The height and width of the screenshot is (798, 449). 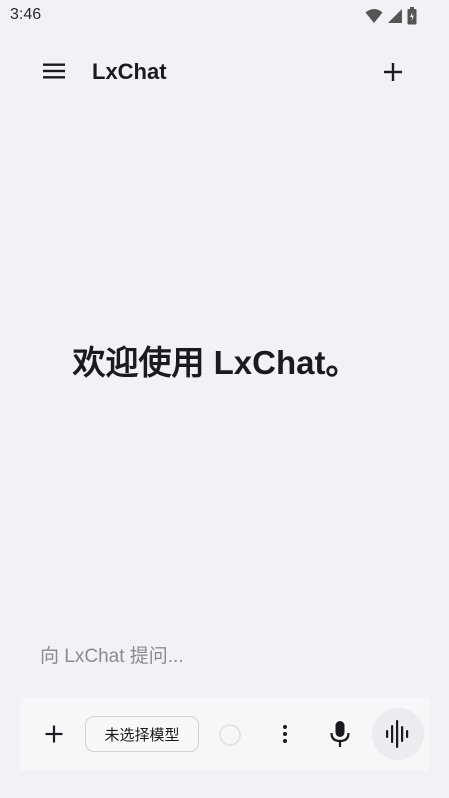 What do you see at coordinates (26, 14) in the screenshot?
I see `status-time: 3:46` at bounding box center [26, 14].